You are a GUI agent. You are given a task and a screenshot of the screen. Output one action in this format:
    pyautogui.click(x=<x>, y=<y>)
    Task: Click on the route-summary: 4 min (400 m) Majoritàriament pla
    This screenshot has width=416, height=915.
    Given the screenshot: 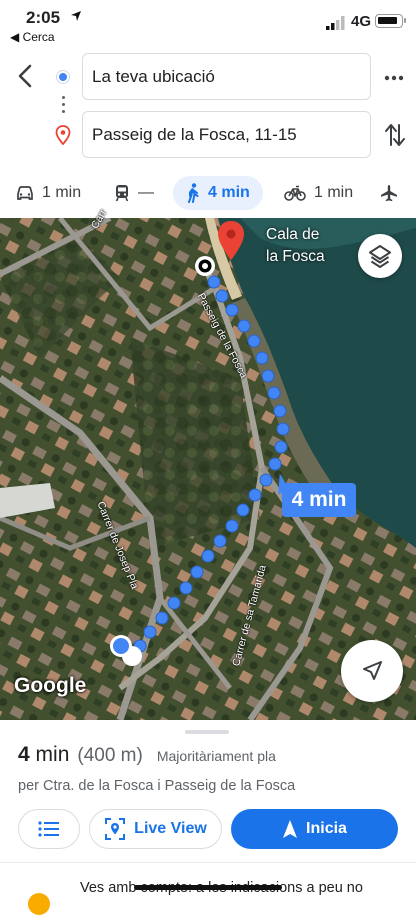 What is the action you would take?
    pyautogui.click(x=147, y=755)
    